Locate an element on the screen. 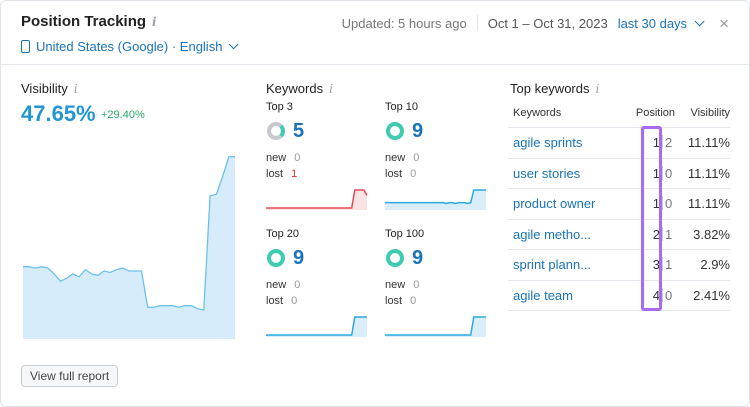 This screenshot has width=750, height=407. column-header-visibility: Visibility is located at coordinates (710, 112).